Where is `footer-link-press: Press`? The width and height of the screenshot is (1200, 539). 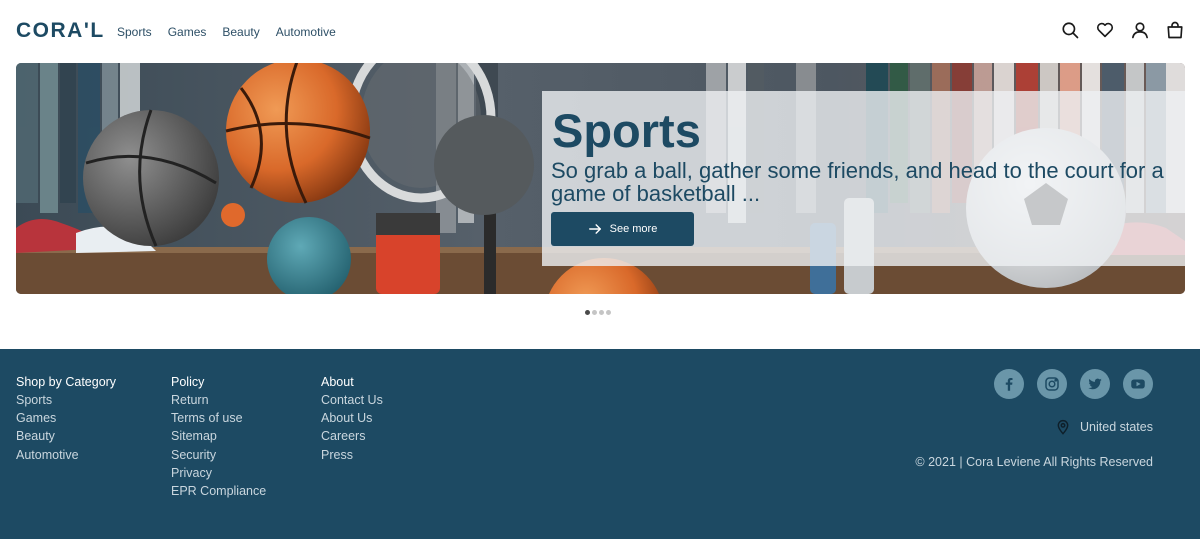 footer-link-press: Press is located at coordinates (352, 455).